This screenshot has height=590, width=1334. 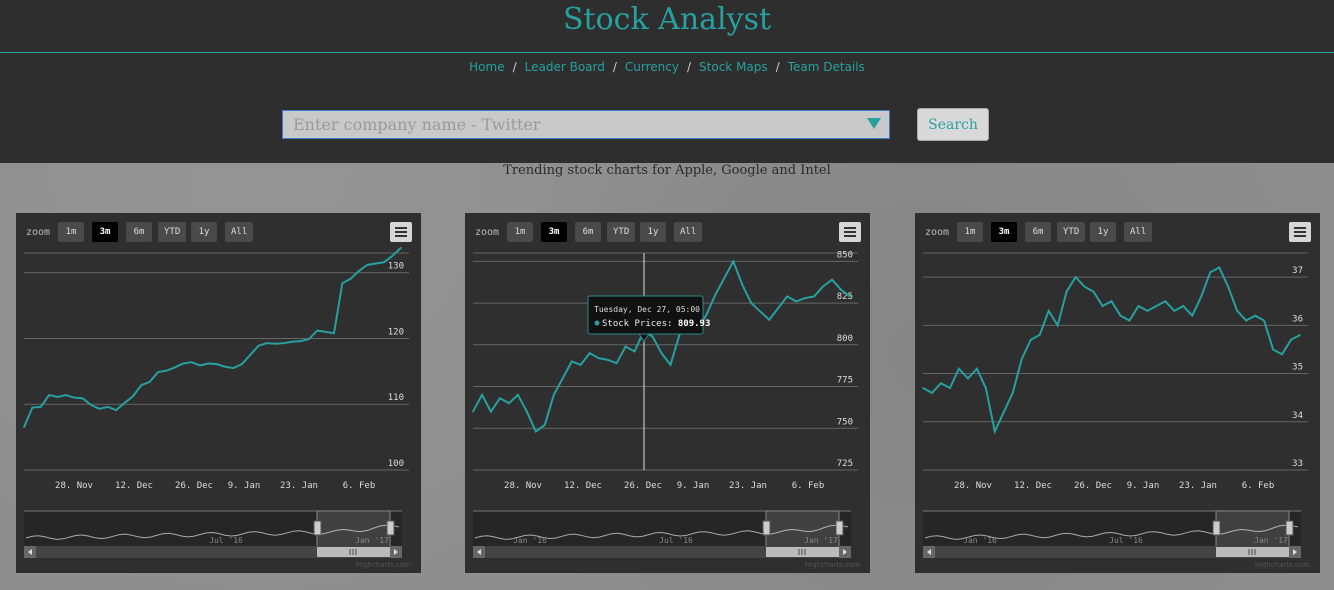 What do you see at coordinates (826, 67) in the screenshot?
I see `nav-team-details: Team Details` at bounding box center [826, 67].